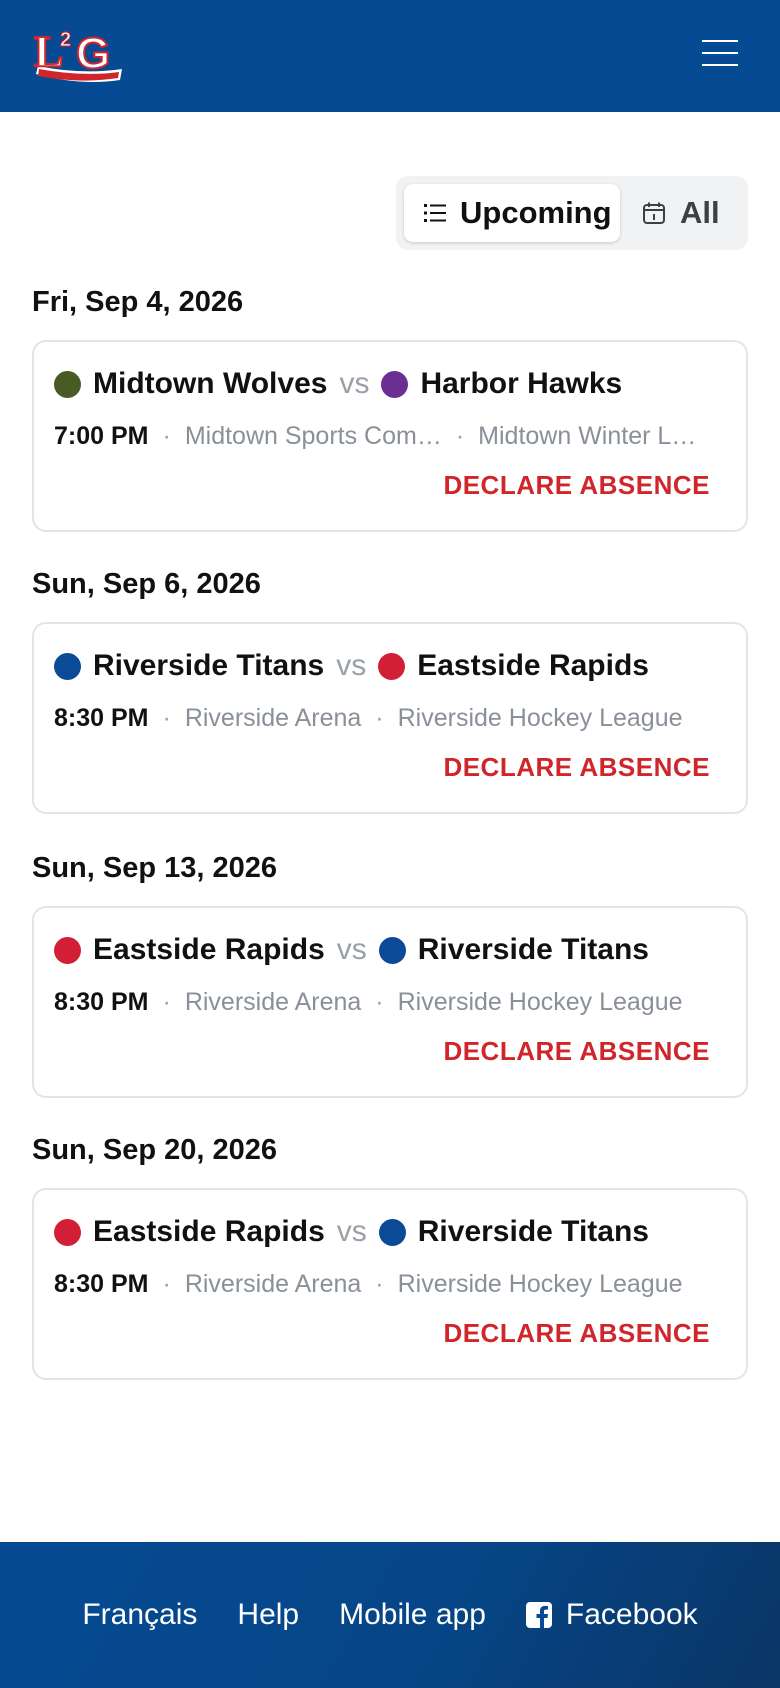  I want to click on upcoming-filter-button: Upcoming, so click(512, 213).